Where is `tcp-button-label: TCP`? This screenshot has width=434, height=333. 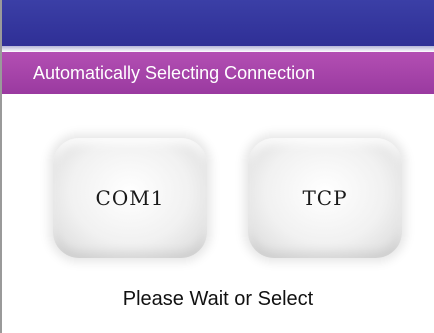
tcp-button-label: TCP is located at coordinates (325, 198).